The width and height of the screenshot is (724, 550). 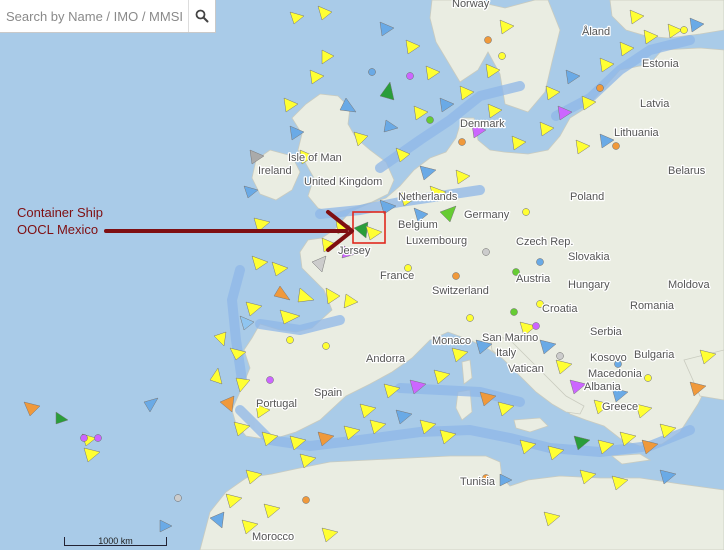 I want to click on label-ireland: Ireland, so click(x=275, y=171).